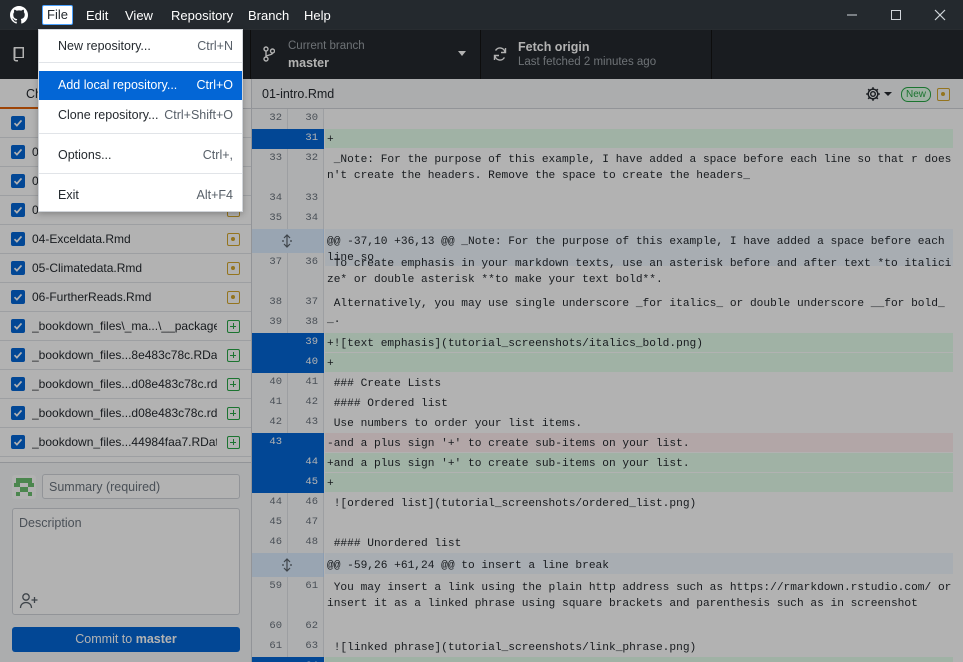 This screenshot has height=662, width=963. Describe the element at coordinates (140, 195) in the screenshot. I see `exit-item: Exit Alt+F4` at that location.